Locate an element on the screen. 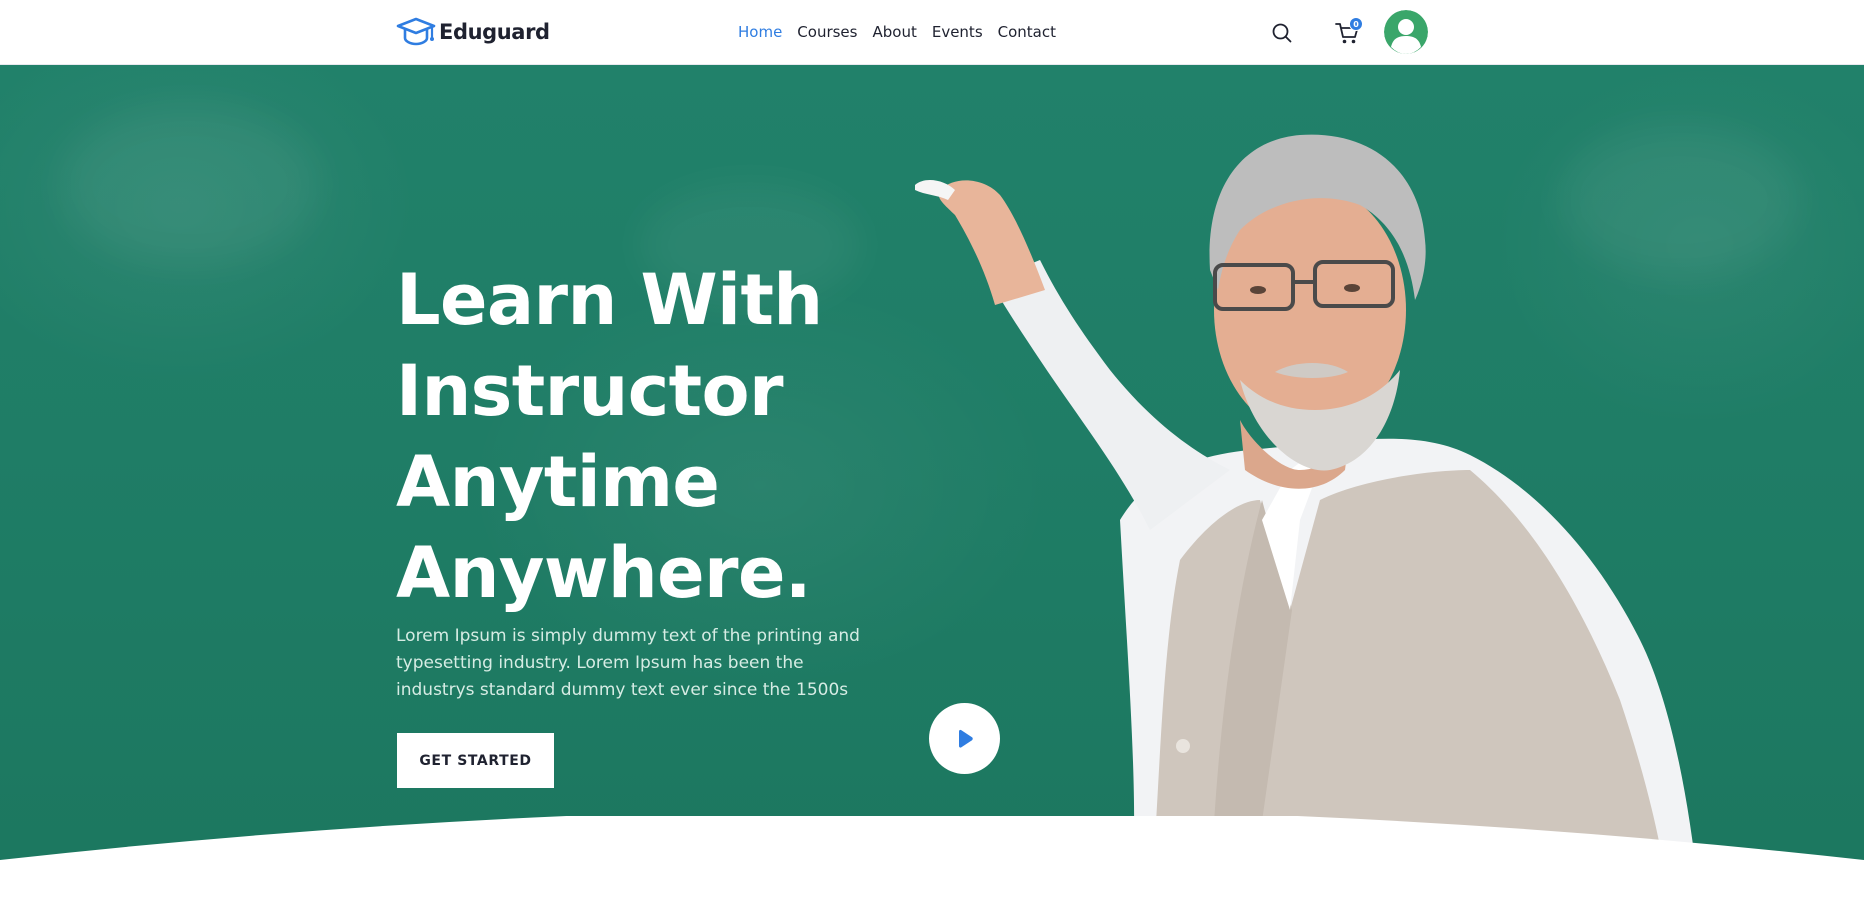 The image size is (1864, 906). search-button is located at coordinates (1282, 33).